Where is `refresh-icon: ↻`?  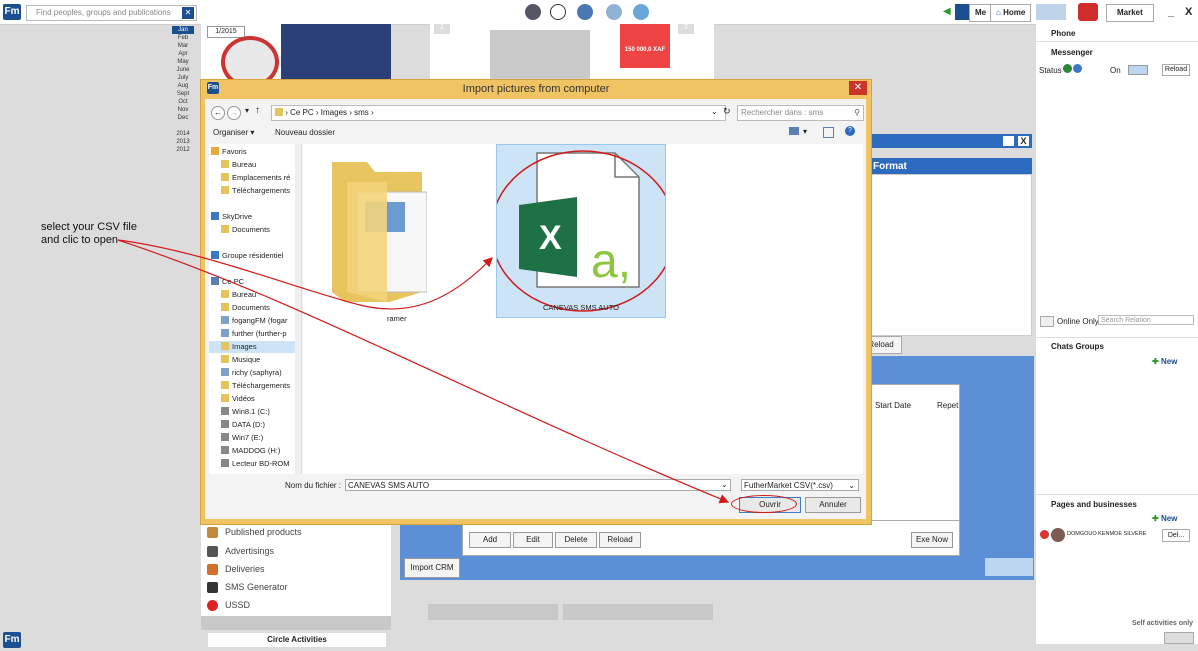
refresh-icon: ↻ is located at coordinates (727, 111).